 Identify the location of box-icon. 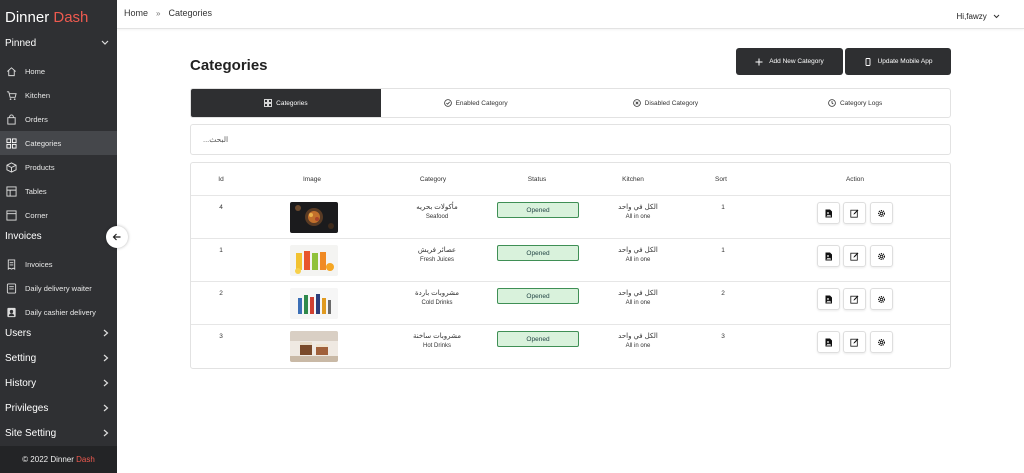
(11, 167).